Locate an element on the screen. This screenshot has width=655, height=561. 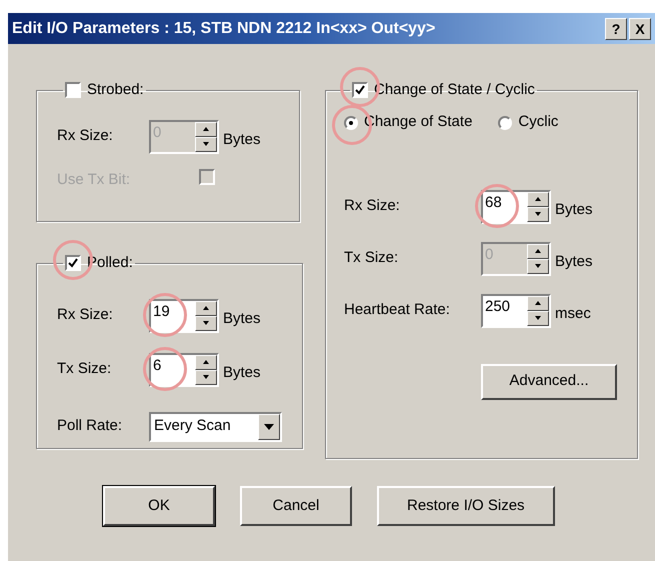
field-label: Heartbeat Rate: is located at coordinates (397, 310).